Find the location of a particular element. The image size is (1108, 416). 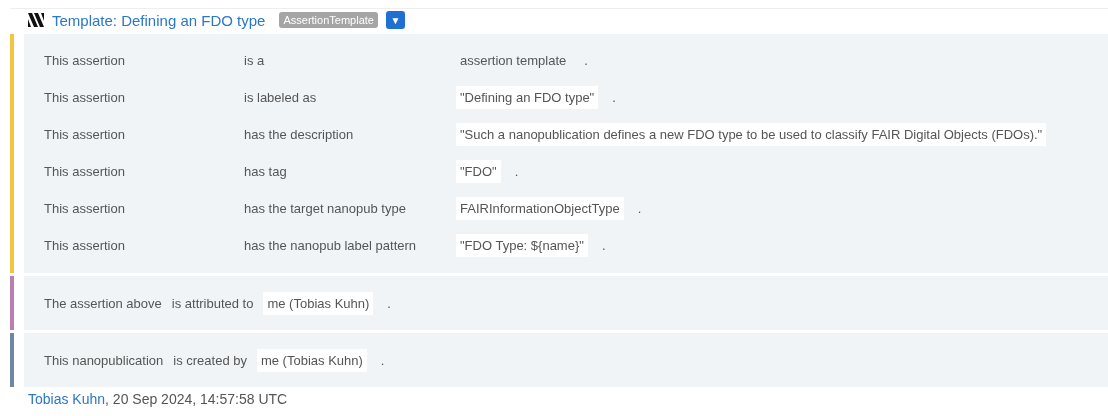

object-value: "FDO Type: ${name}" is located at coordinates (522, 245).